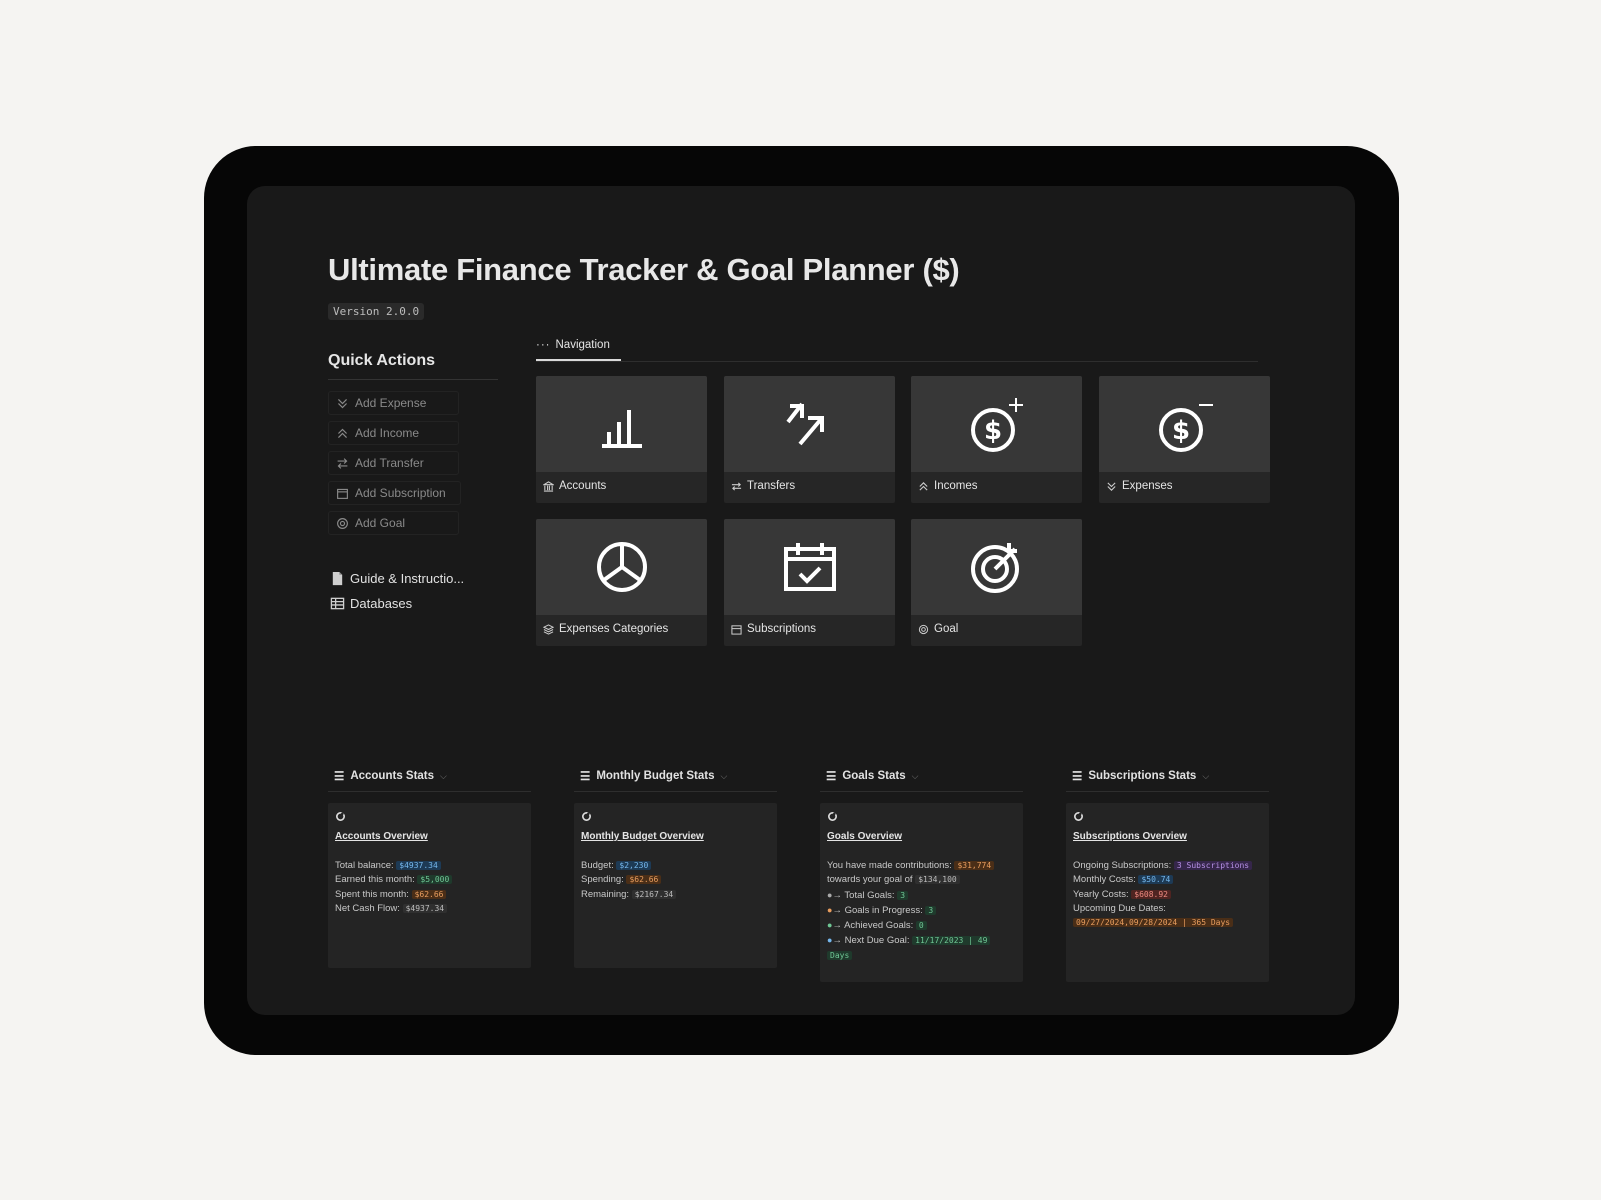  What do you see at coordinates (597, 865) in the screenshot?
I see `stat-label: Budget:` at bounding box center [597, 865].